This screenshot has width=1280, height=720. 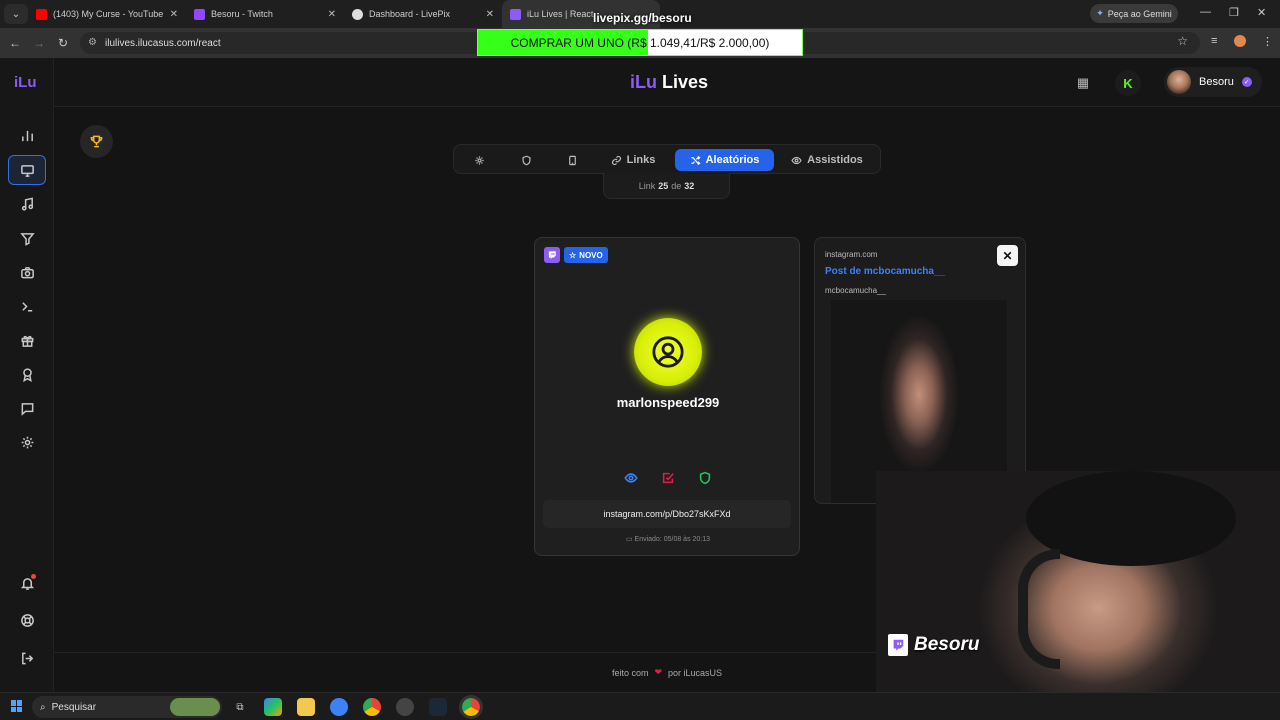 What do you see at coordinates (27, 272) in the screenshot?
I see `sidebar-item-camera` at bounding box center [27, 272].